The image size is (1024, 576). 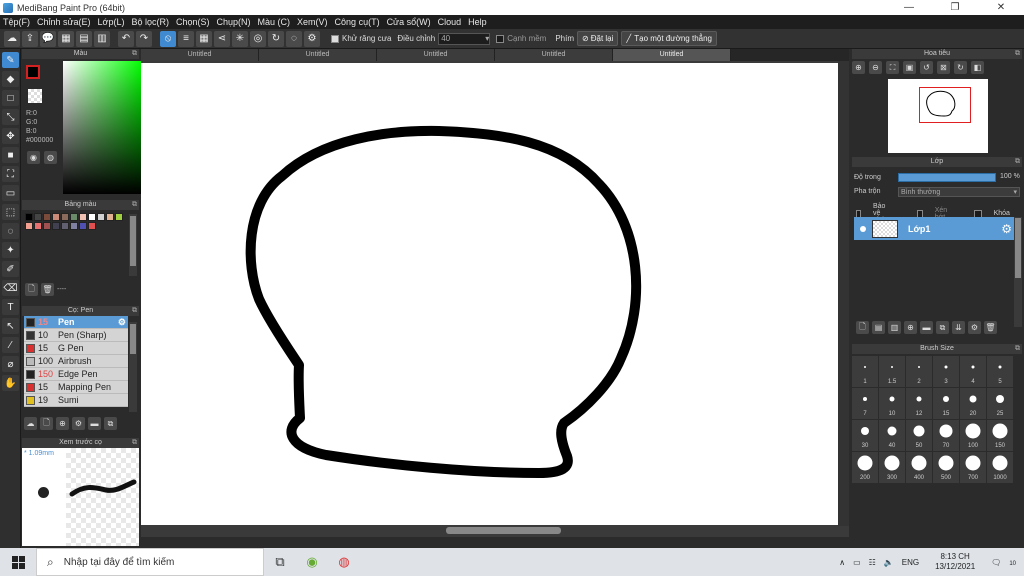 I want to click on rotate-left-icon: ↺, so click(x=926, y=67).